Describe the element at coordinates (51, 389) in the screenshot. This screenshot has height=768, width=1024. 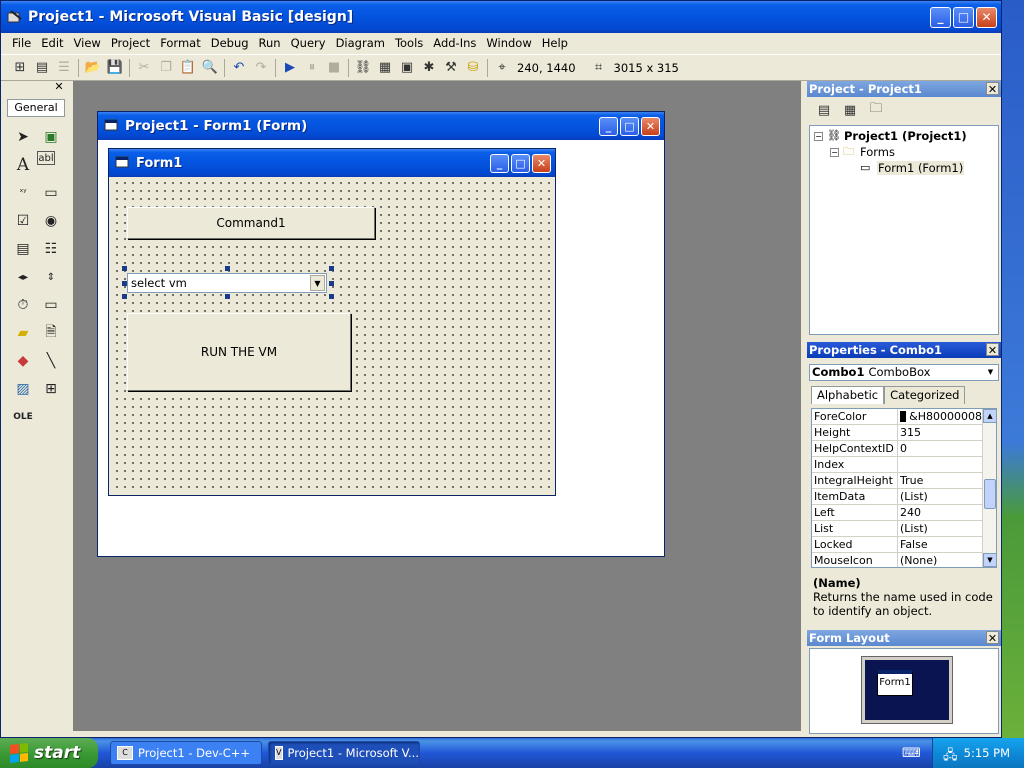
I see `data-tool-icon: ⊞` at that location.